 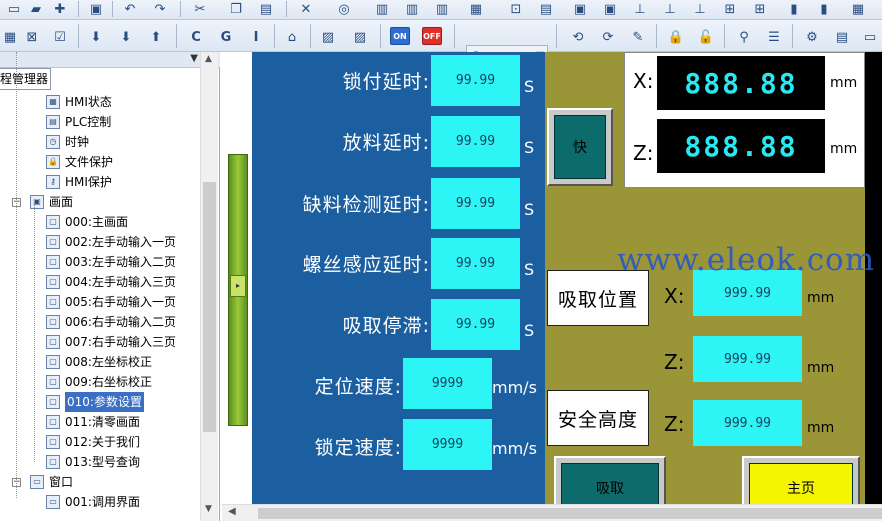 I want to click on download-all-icon: ⬇, so click(x=126, y=37).